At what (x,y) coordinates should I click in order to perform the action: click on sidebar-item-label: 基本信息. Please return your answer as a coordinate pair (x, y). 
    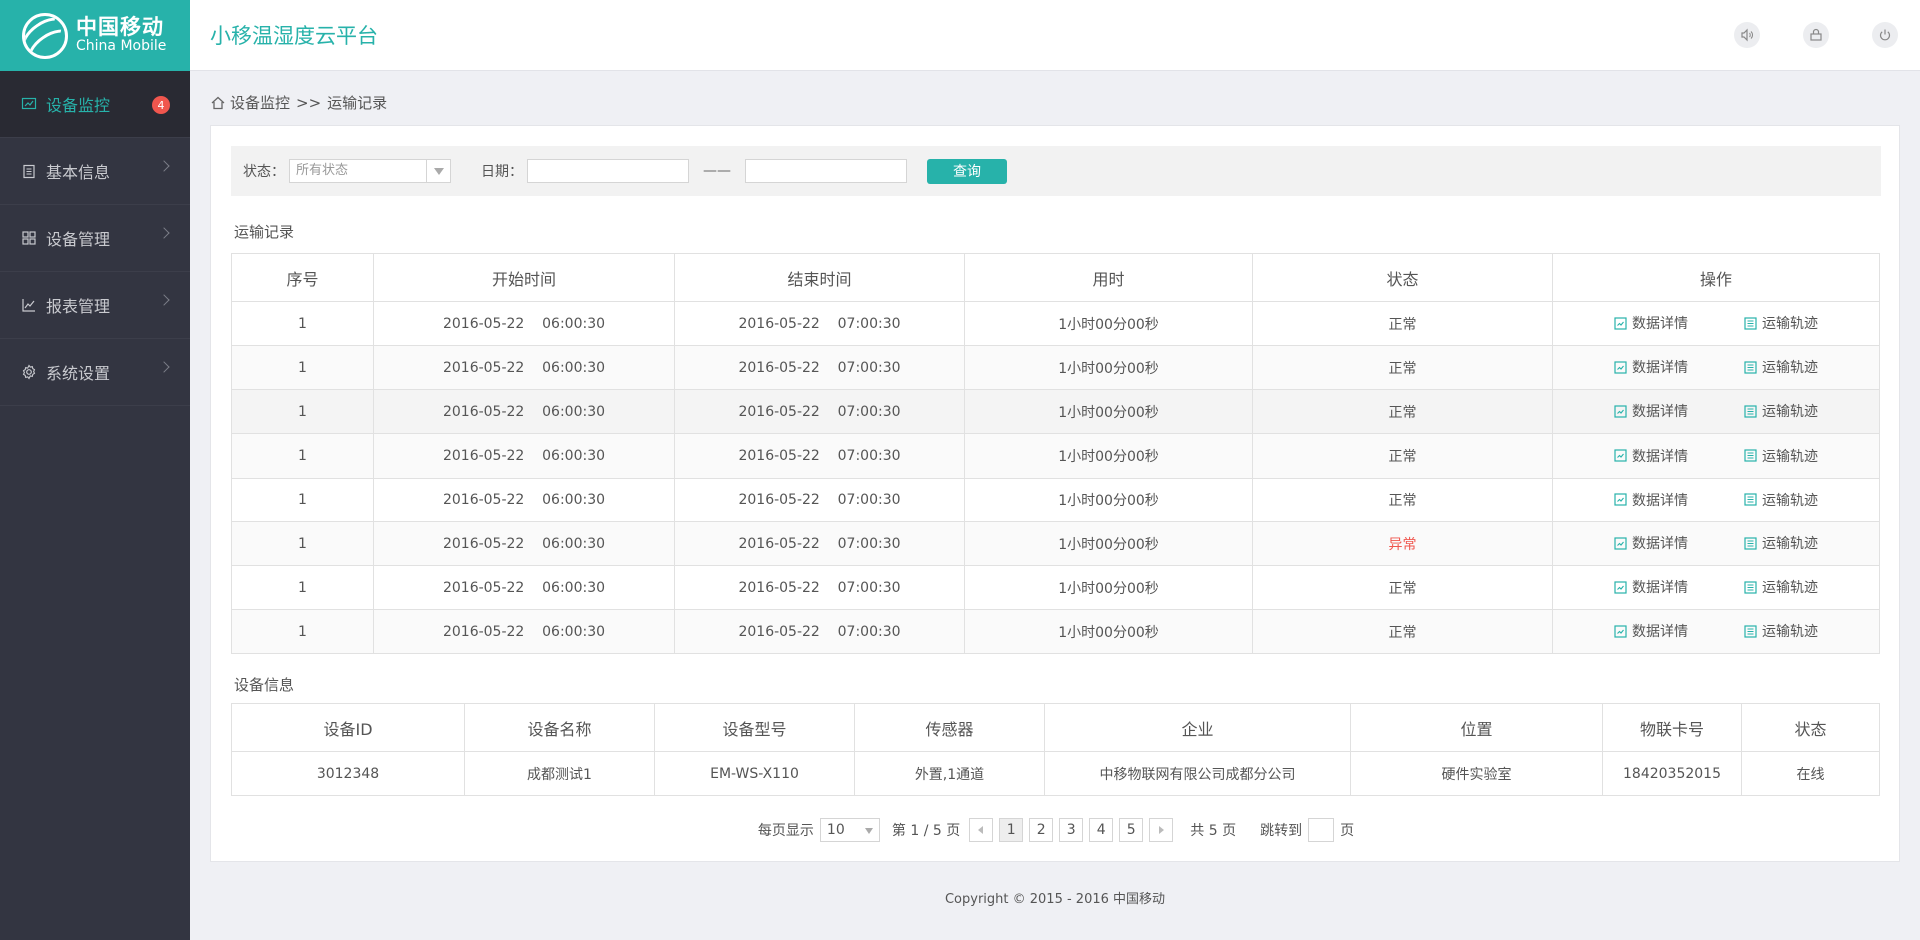
    Looking at the image, I should click on (78, 172).